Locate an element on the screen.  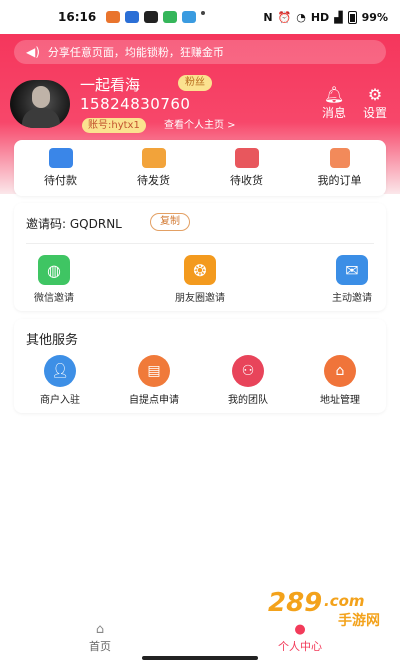
my-team-button: ⚇ 我的团队 is located at coordinates (248, 380).